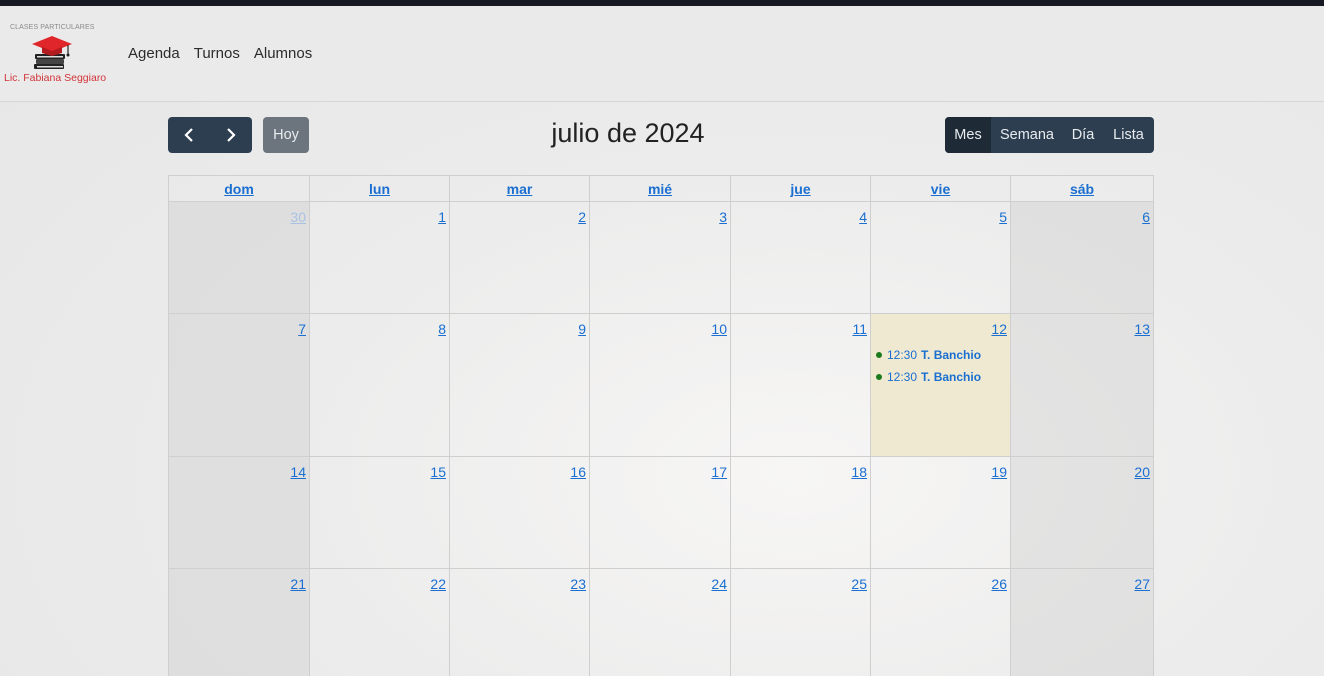  What do you see at coordinates (719, 329) in the screenshot?
I see `day-number: 10` at bounding box center [719, 329].